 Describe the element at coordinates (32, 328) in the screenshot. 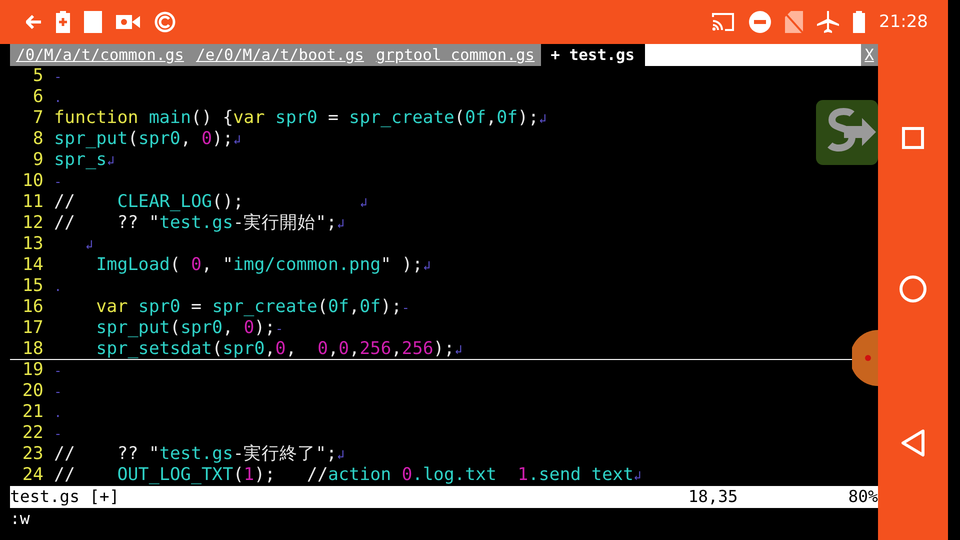

I see `line-number: 17` at that location.